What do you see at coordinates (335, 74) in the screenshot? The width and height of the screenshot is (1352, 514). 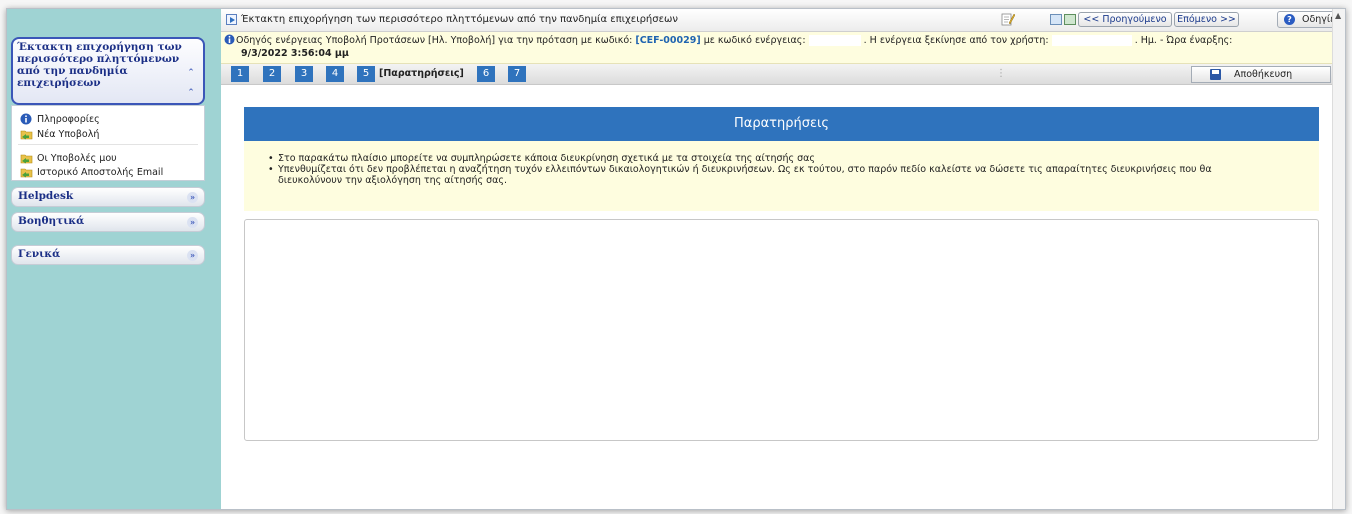 I see `step-4: 4` at bounding box center [335, 74].